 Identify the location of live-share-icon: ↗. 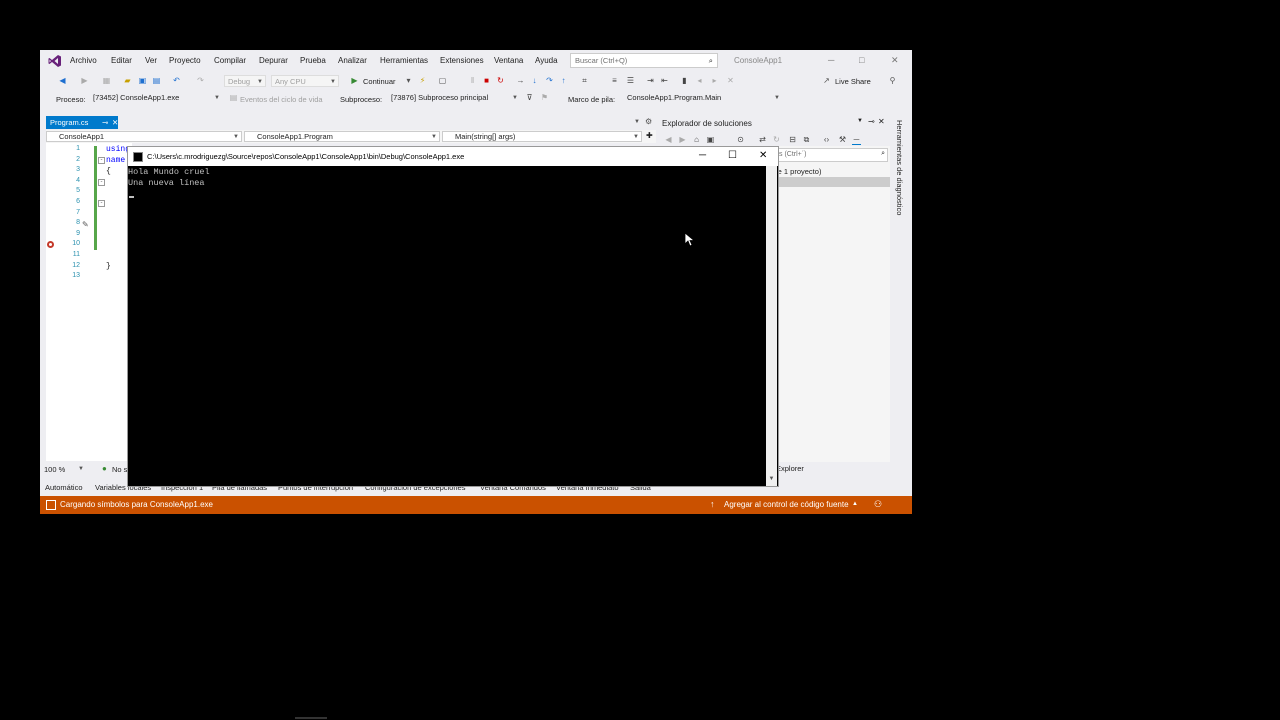
(826, 80).